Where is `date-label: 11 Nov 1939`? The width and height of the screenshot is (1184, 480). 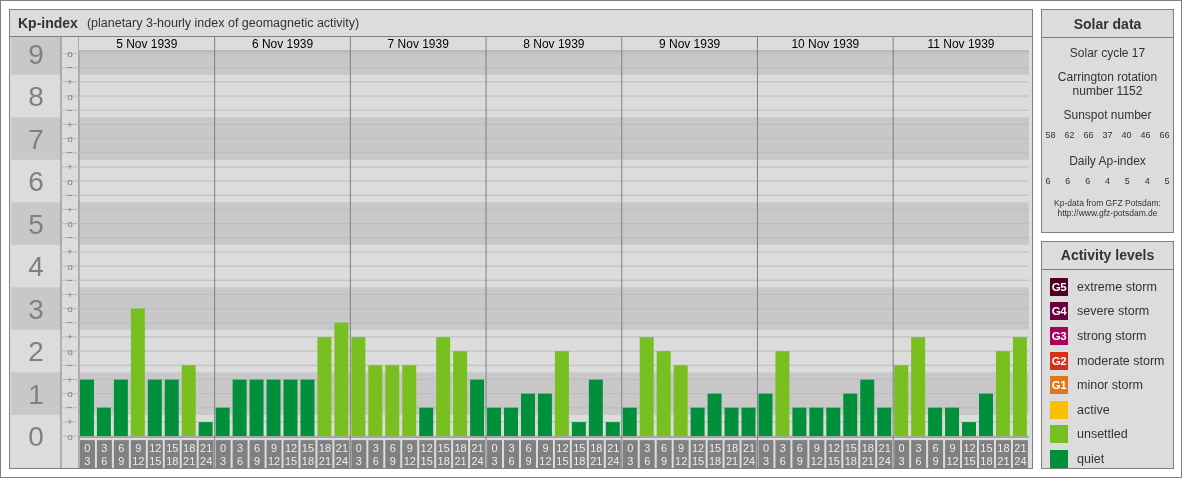 date-label: 11 Nov 1939 is located at coordinates (961, 43).